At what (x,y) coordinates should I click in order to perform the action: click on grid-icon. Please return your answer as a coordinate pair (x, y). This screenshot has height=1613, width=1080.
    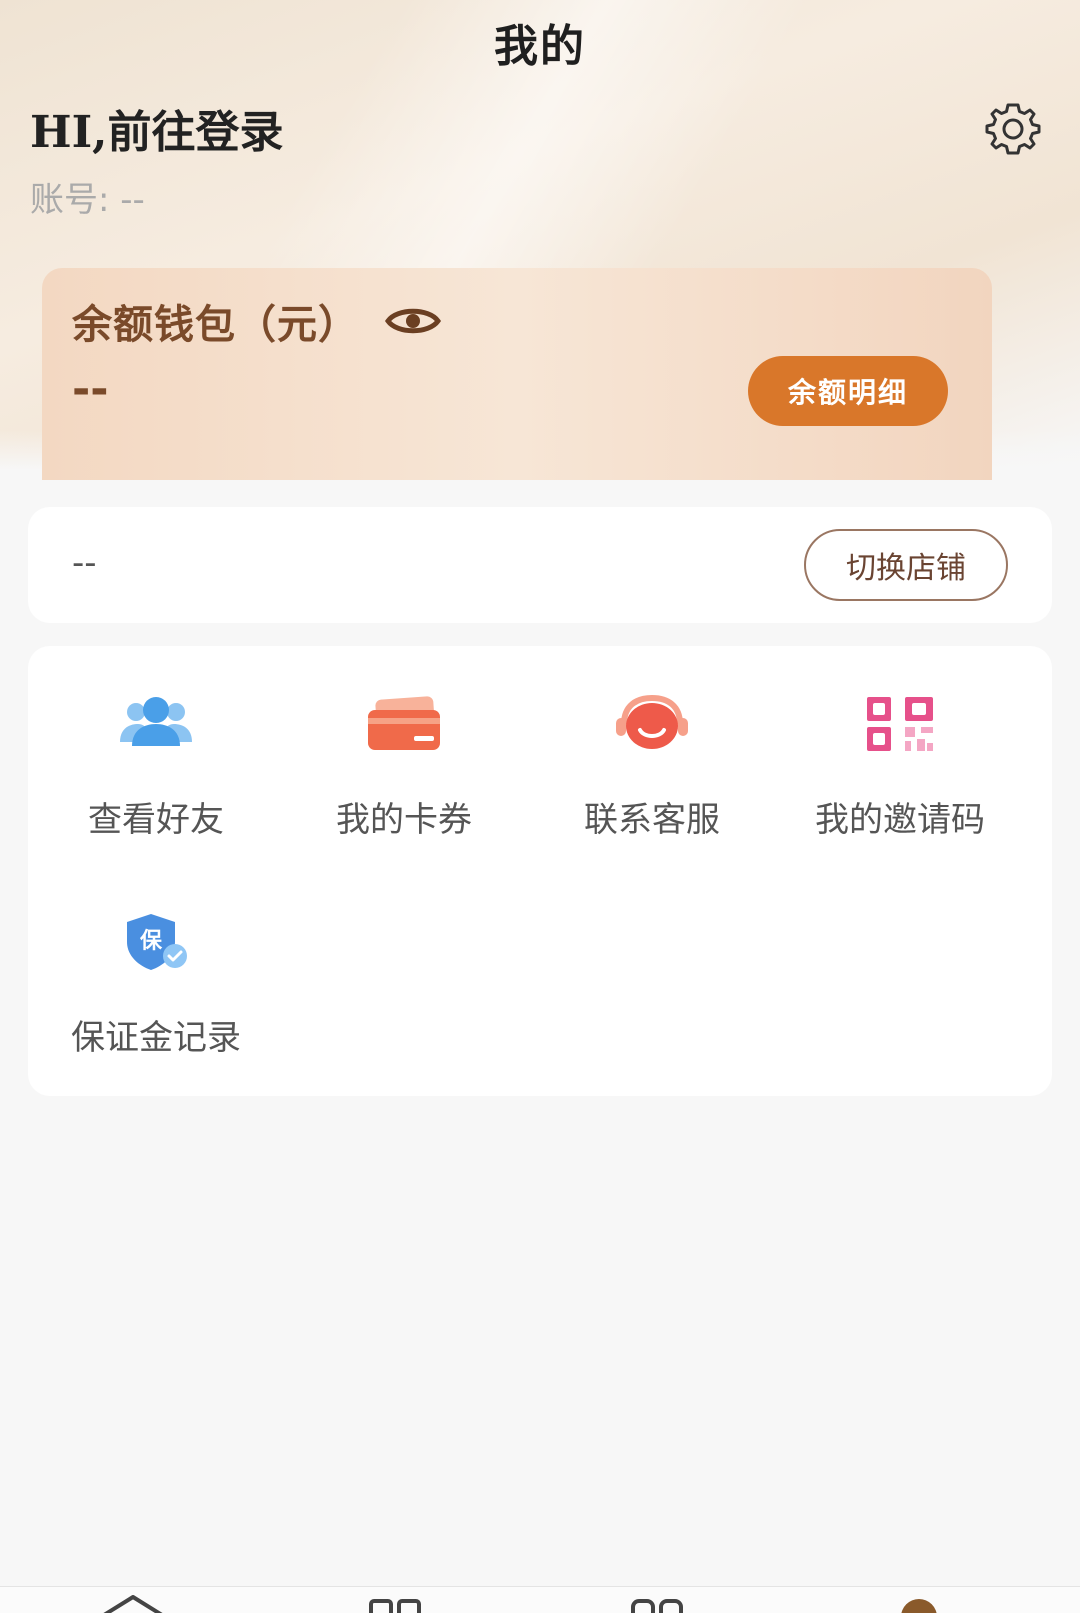
    Looking at the image, I should click on (395, 1606).